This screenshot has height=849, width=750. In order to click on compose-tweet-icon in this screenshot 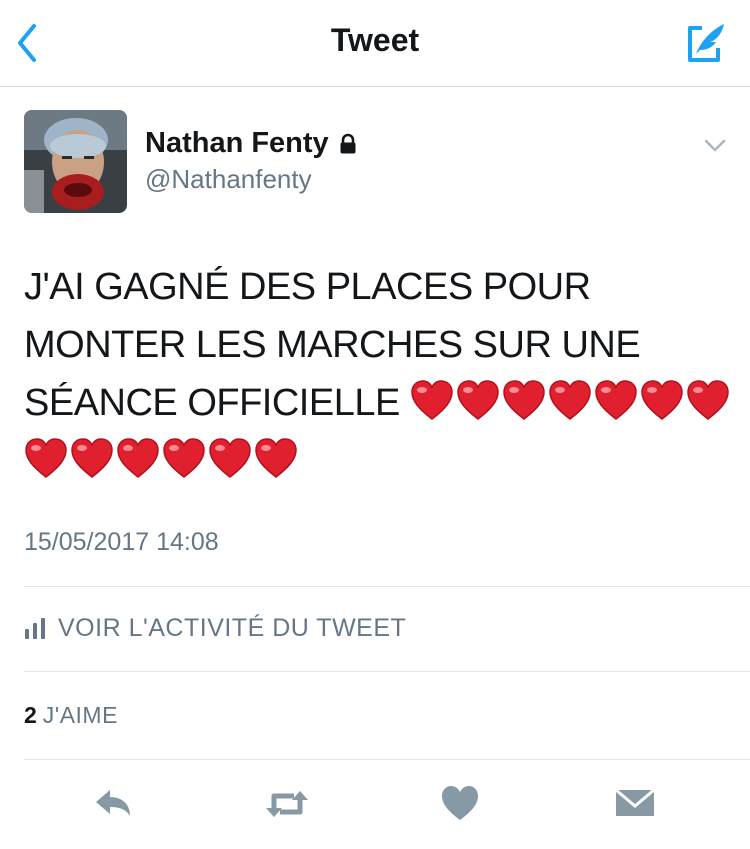, I will do `click(706, 43)`.